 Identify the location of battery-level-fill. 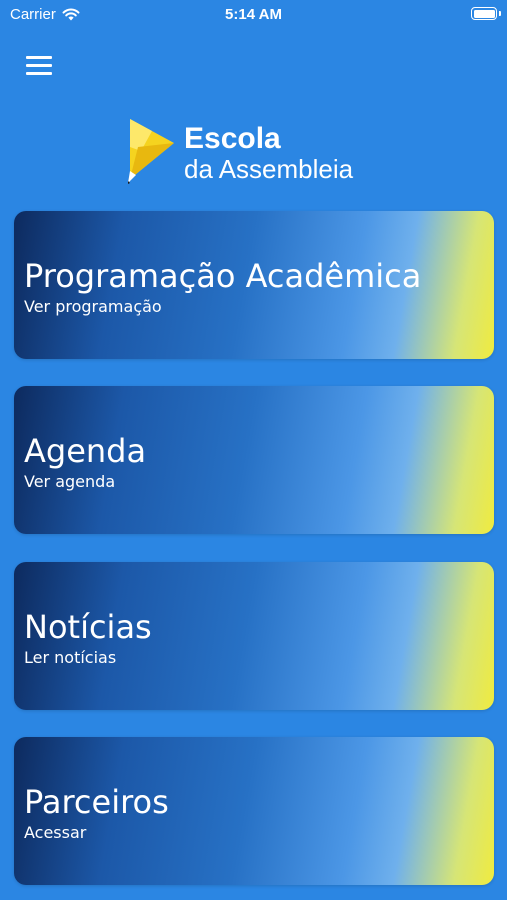
(484, 13).